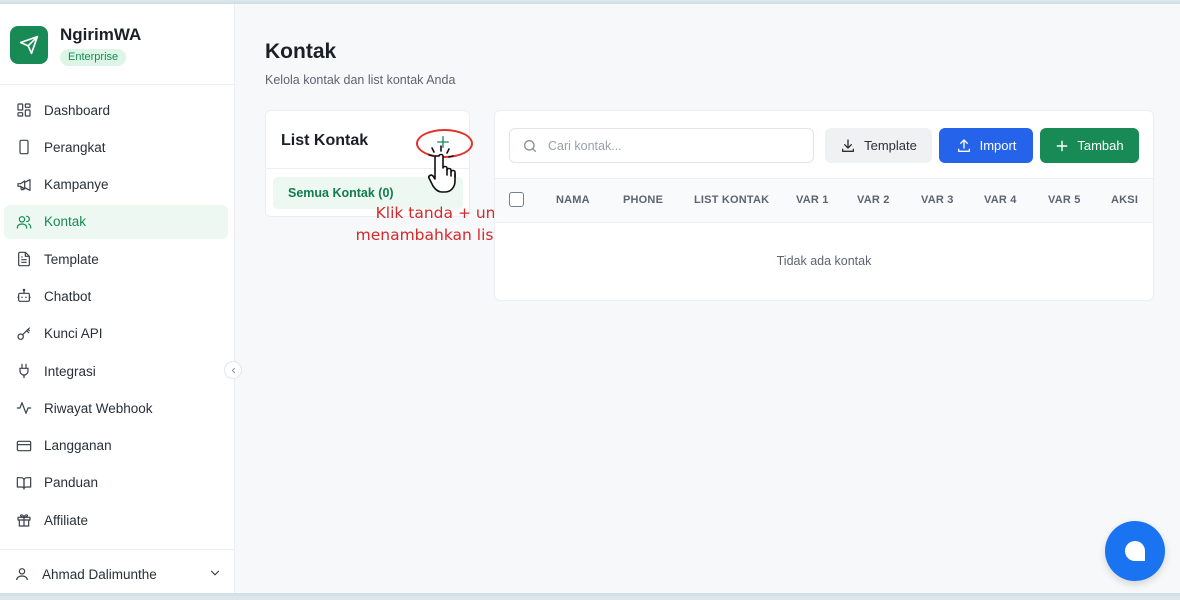 The image size is (1180, 600). Describe the element at coordinates (643, 200) in the screenshot. I see `column-header-phone: PHONE` at that location.